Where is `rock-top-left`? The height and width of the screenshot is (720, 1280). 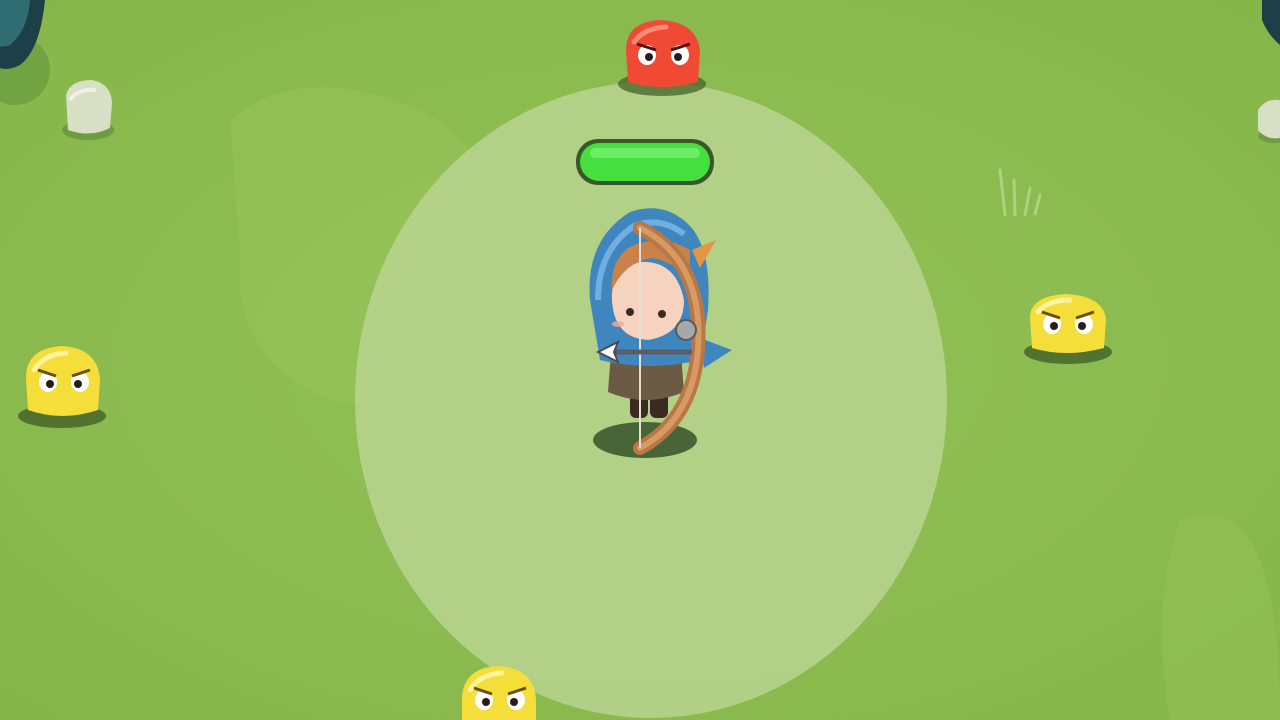
rock-top-left is located at coordinates (88, 110).